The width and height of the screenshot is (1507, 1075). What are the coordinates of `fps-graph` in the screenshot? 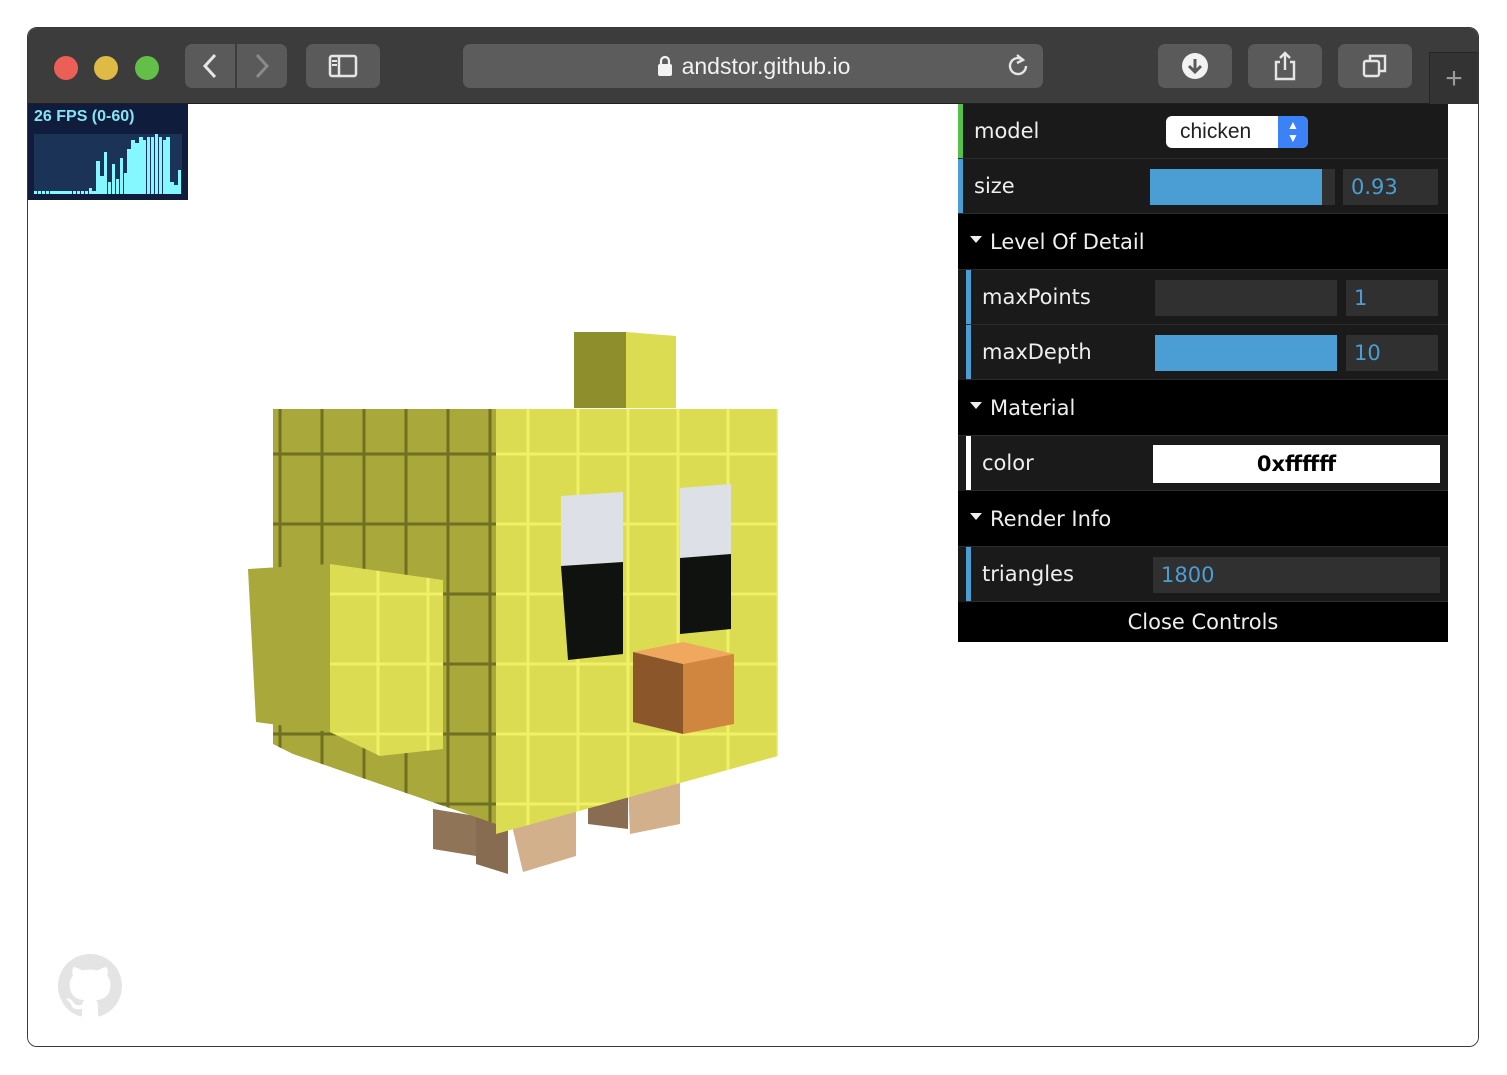 It's located at (108, 164).